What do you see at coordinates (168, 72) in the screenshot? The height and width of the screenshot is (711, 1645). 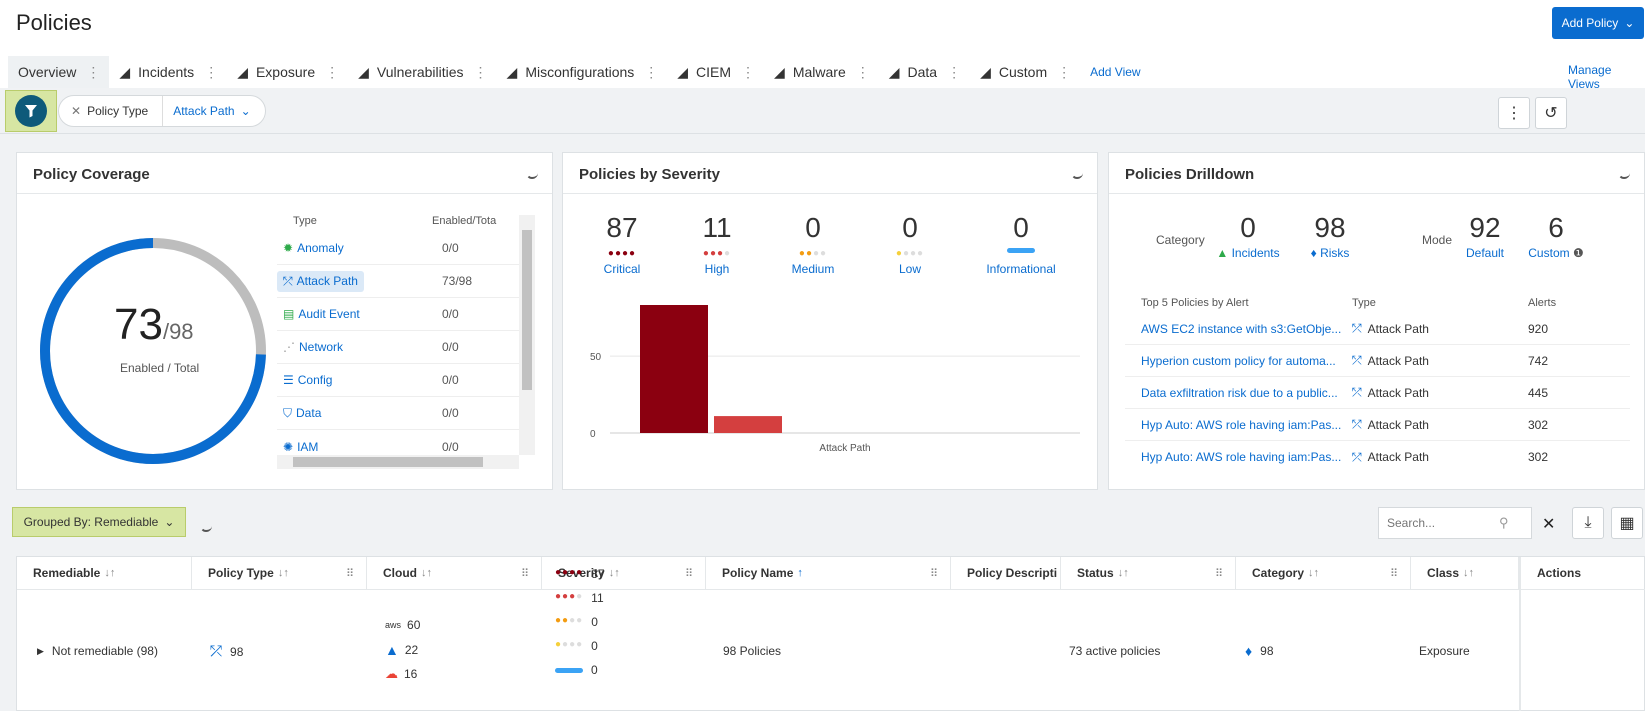 I see `tab-incidents: ◢ Incidents ⋮` at bounding box center [168, 72].